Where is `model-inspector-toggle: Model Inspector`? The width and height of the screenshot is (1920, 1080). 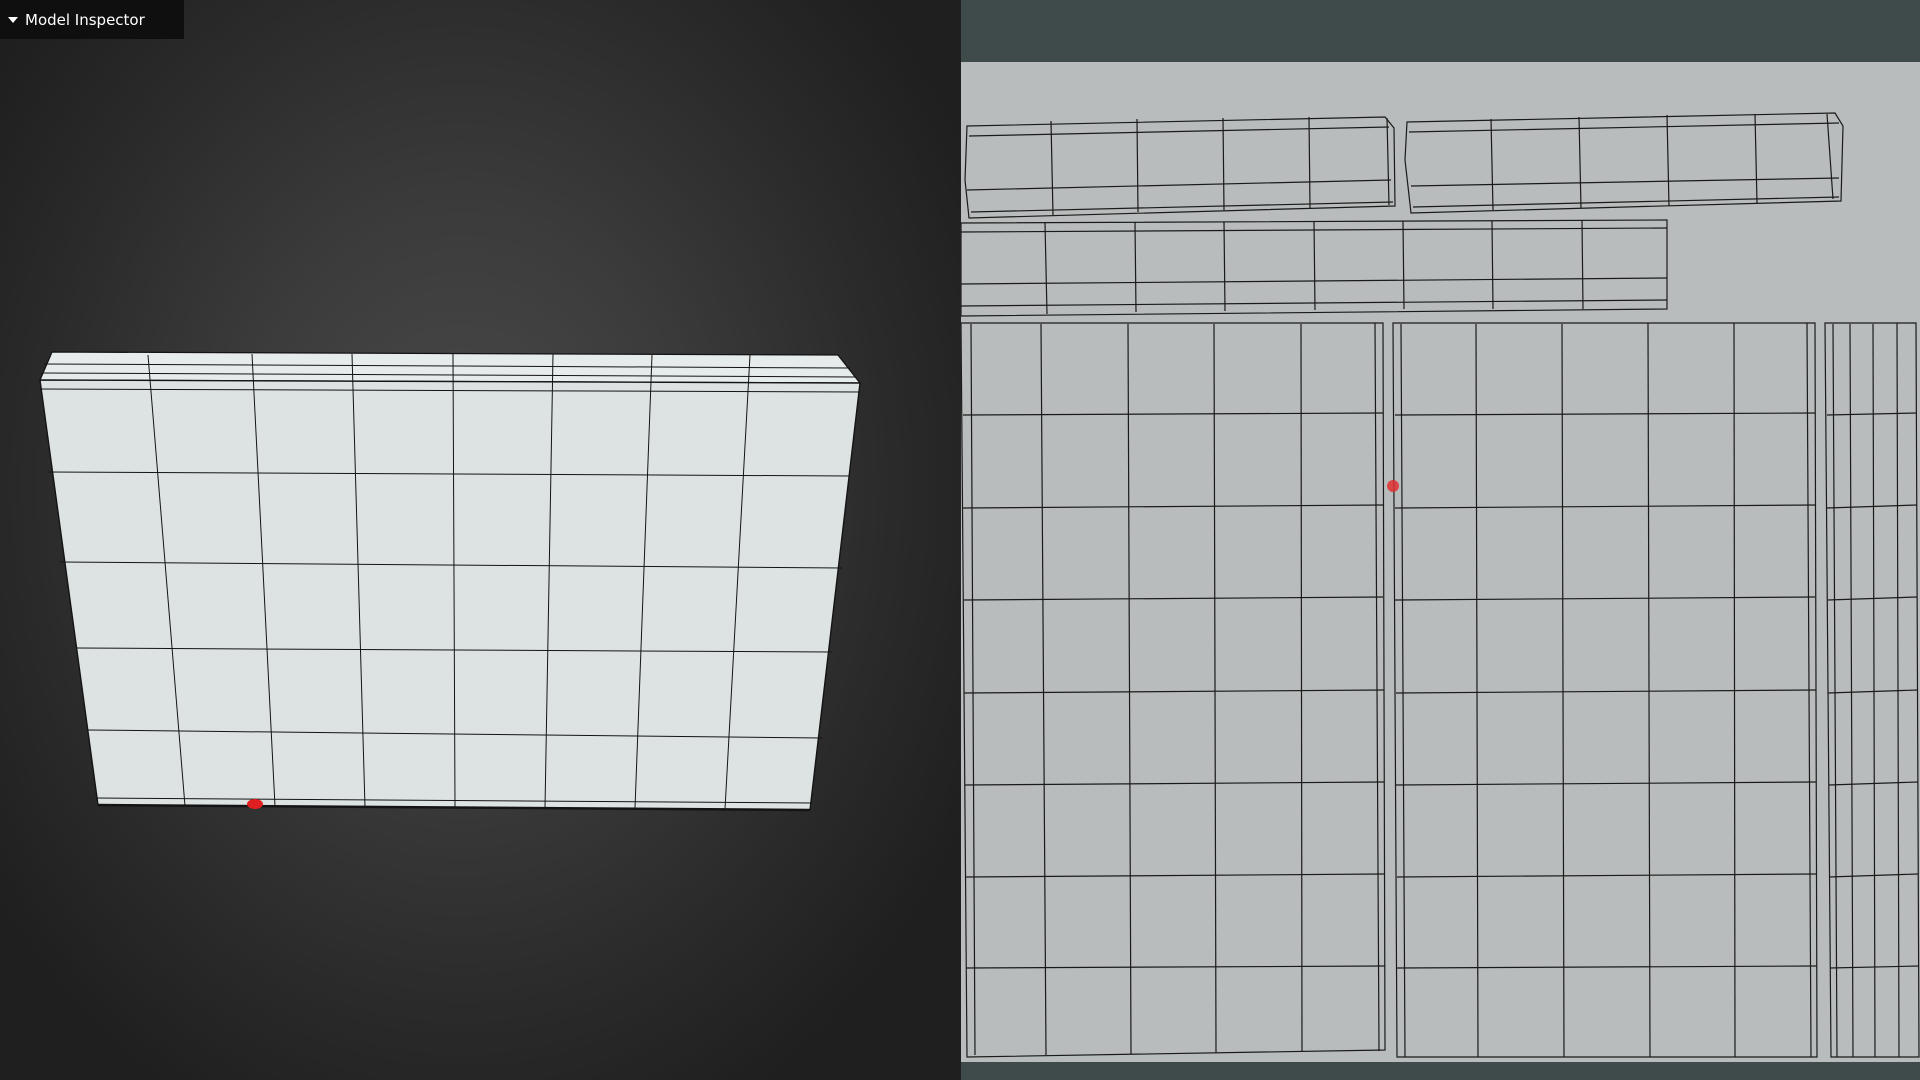 model-inspector-toggle: Model Inspector is located at coordinates (92, 19).